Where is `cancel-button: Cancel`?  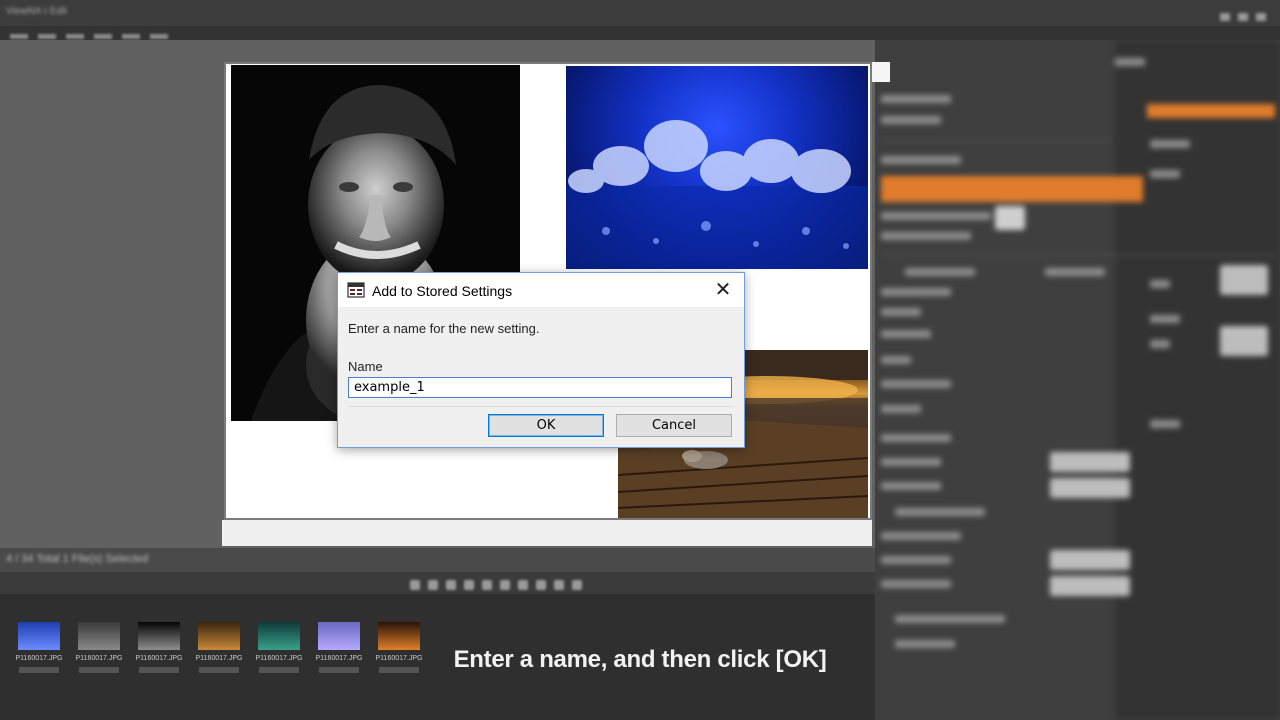 cancel-button: Cancel is located at coordinates (674, 425).